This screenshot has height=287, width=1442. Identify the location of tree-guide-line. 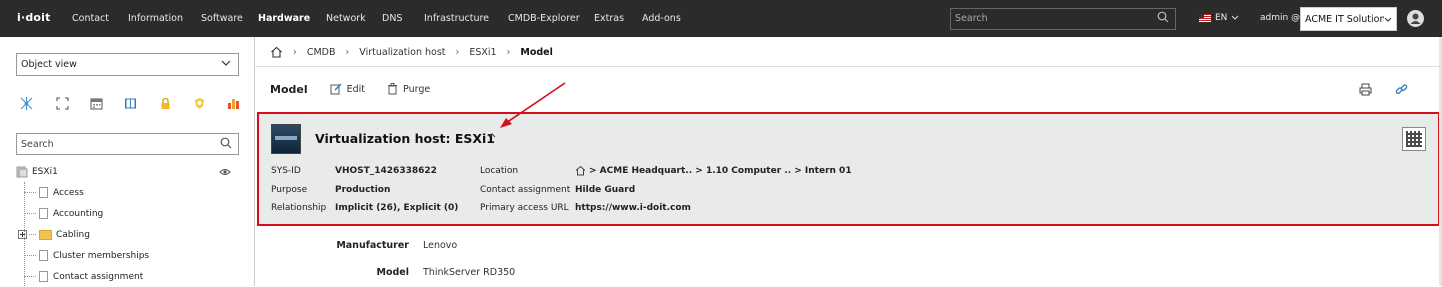
(24, 234).